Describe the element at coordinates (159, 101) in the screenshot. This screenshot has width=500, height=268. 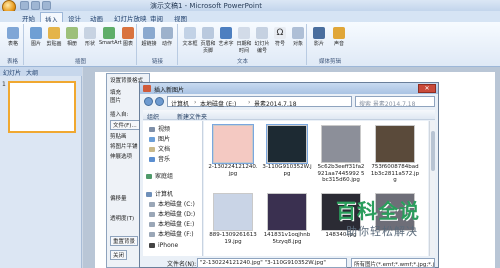
I see `forward-icon` at that location.